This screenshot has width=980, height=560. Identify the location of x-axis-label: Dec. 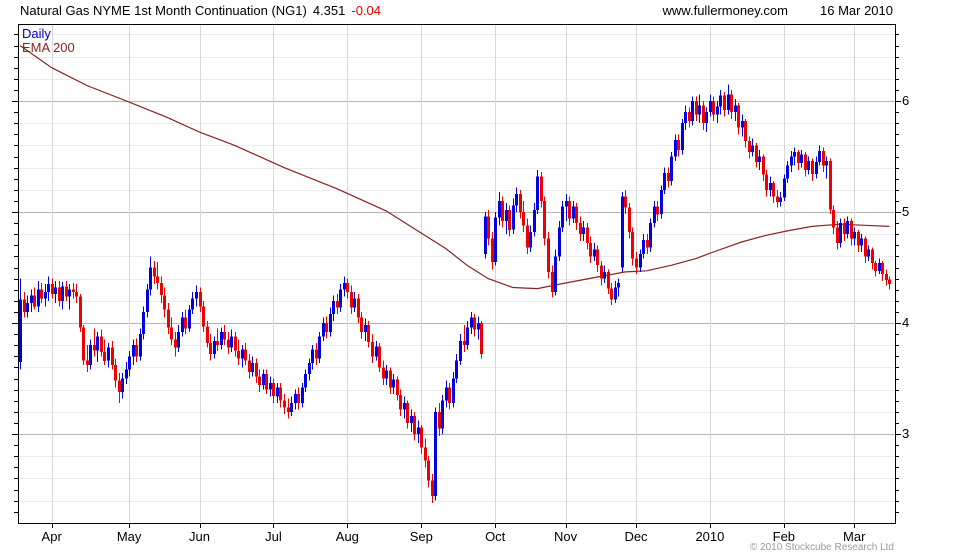
(636, 536).